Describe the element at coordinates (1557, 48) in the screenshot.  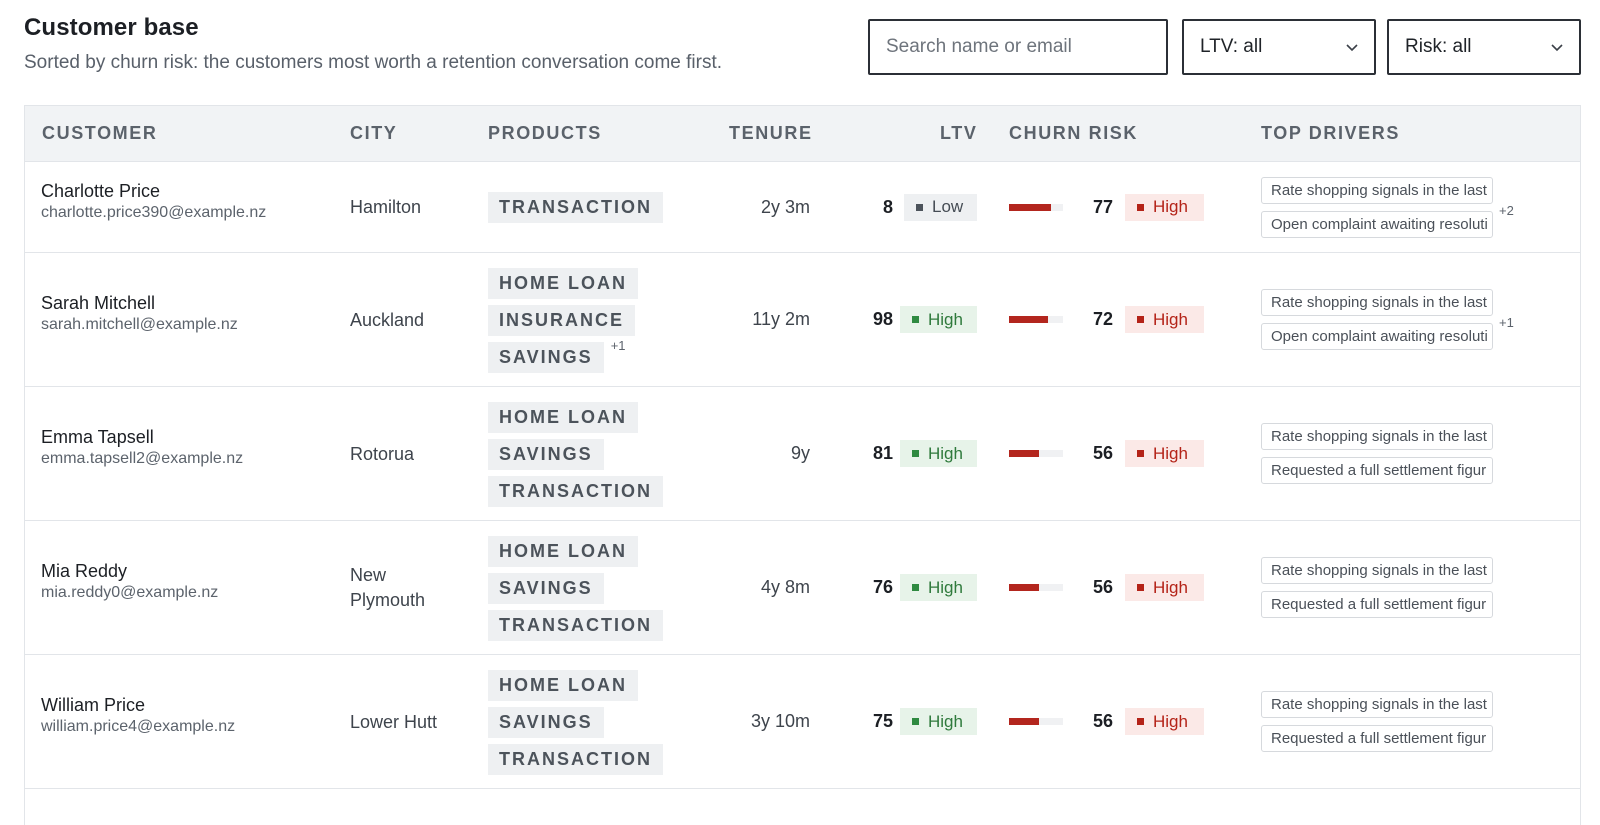
I see `chevron-down-icon` at that location.